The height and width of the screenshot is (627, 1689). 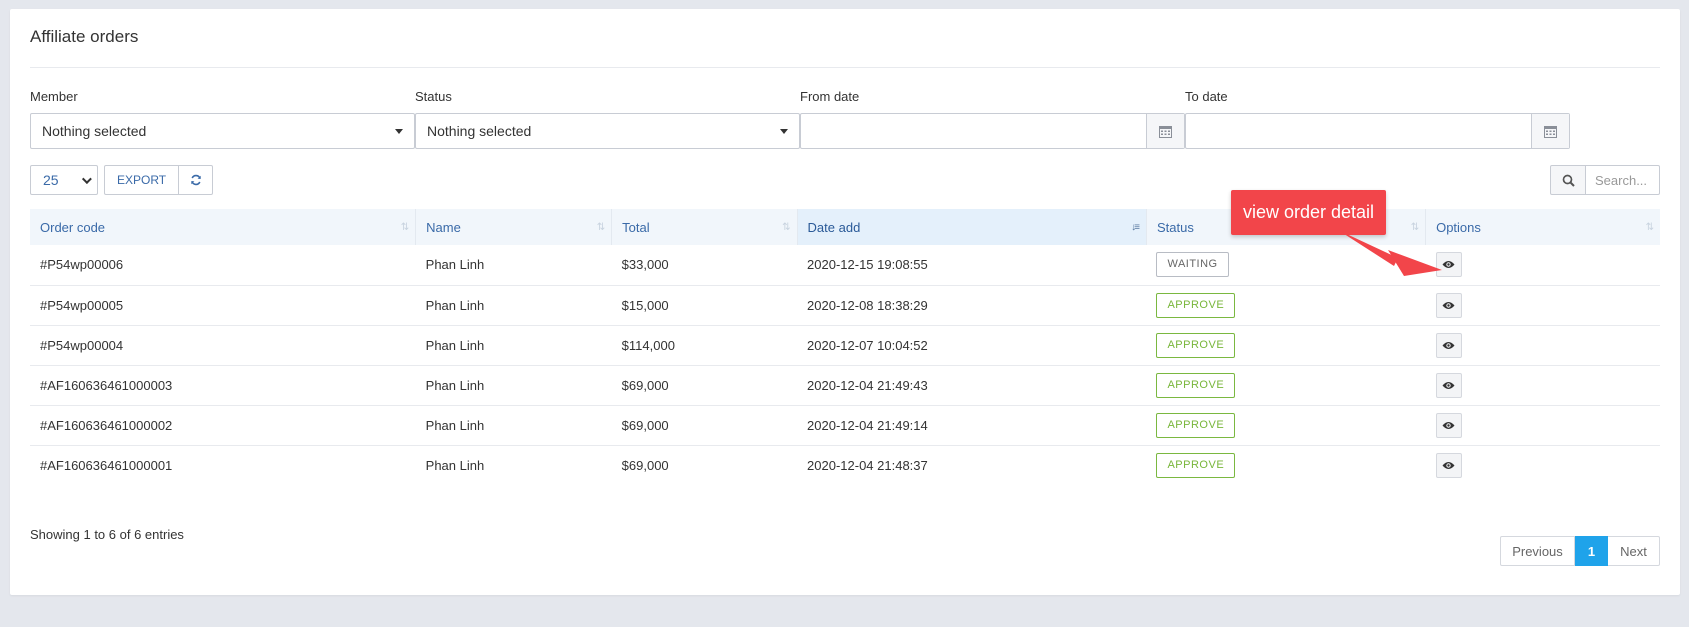 I want to click on to-date-calendar-button, so click(x=1550, y=131).